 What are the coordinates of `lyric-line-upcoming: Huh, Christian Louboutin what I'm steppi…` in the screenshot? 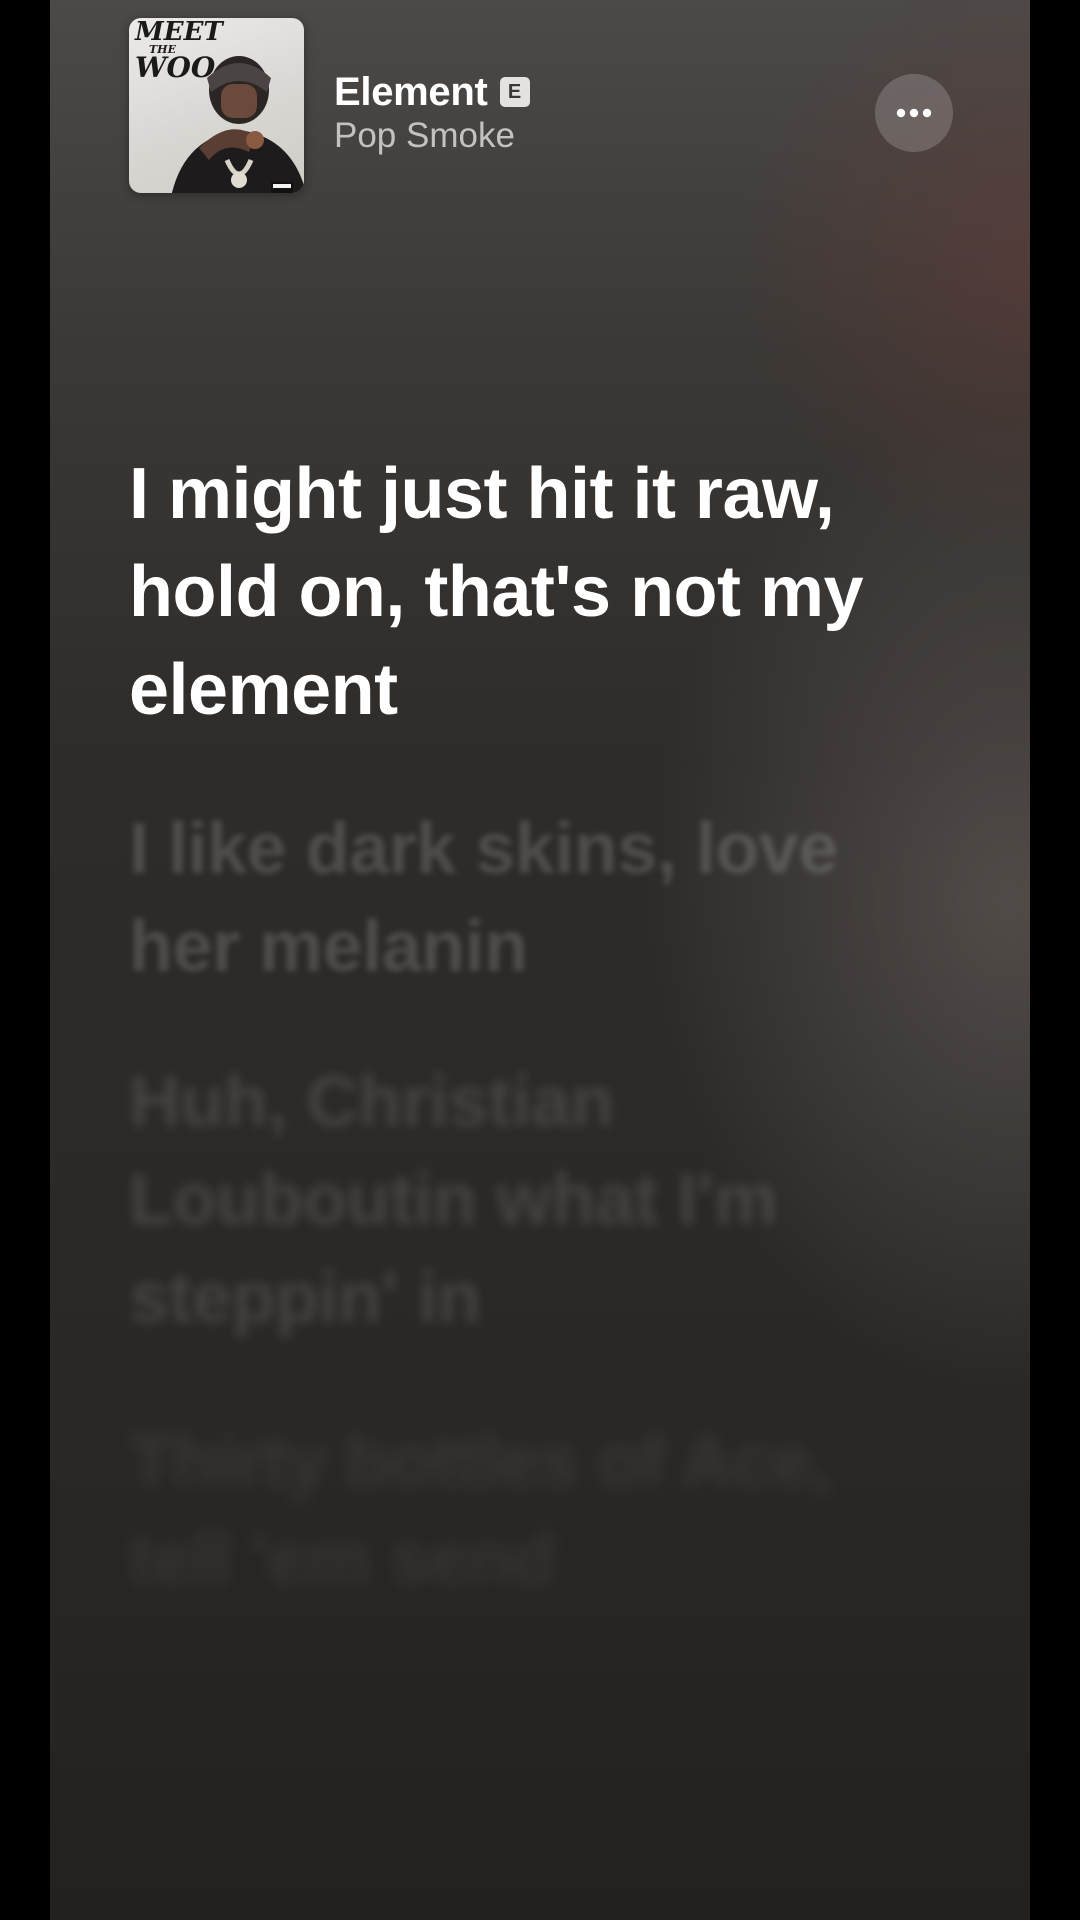 It's located at (509, 1200).